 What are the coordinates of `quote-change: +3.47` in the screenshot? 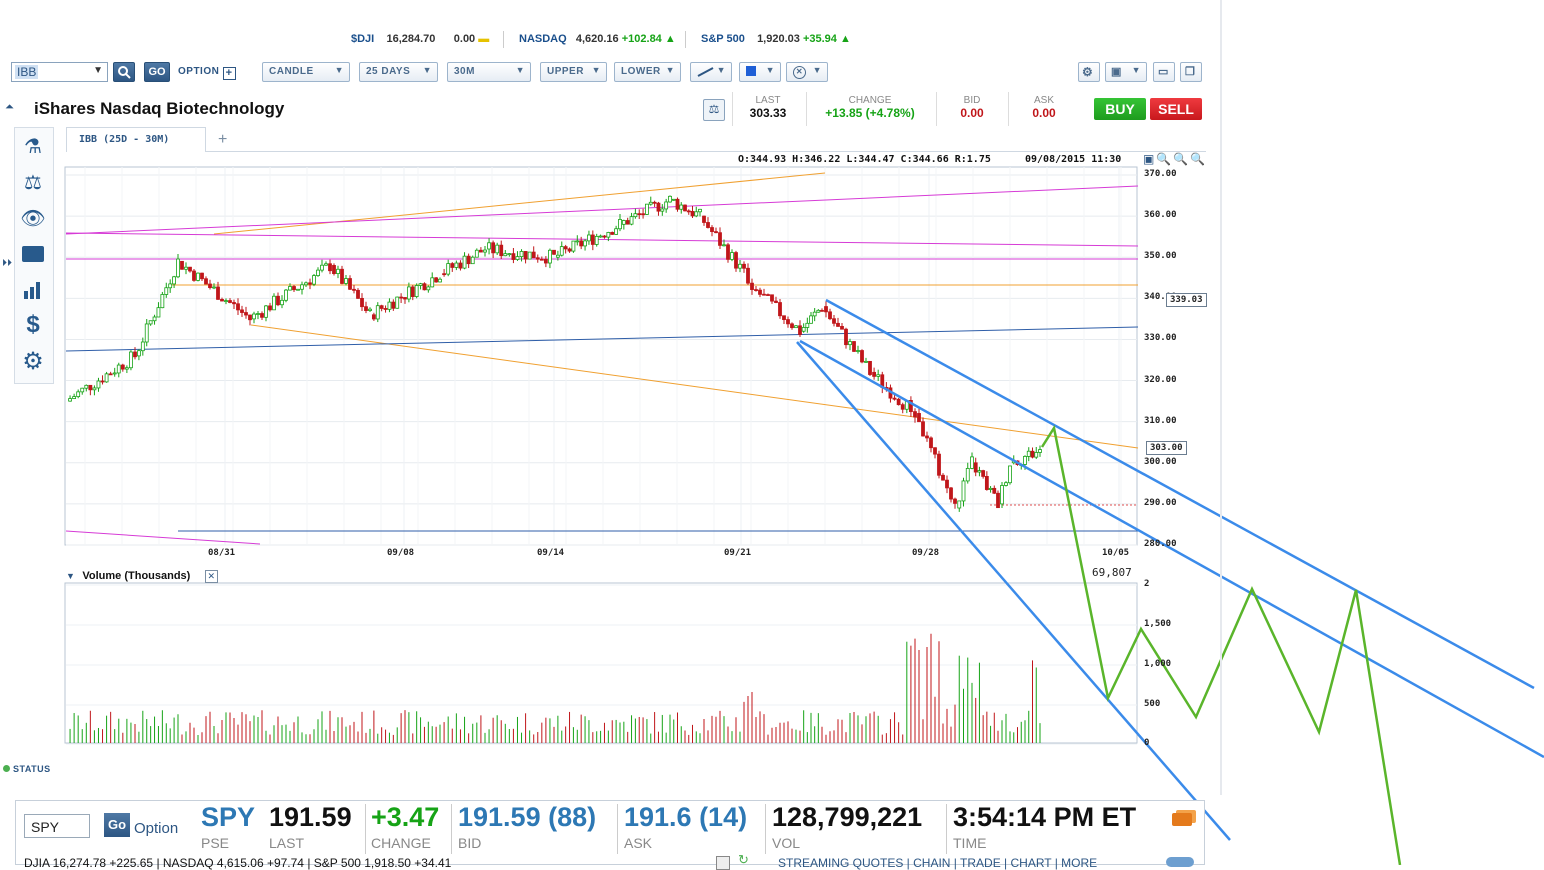 It's located at (405, 817).